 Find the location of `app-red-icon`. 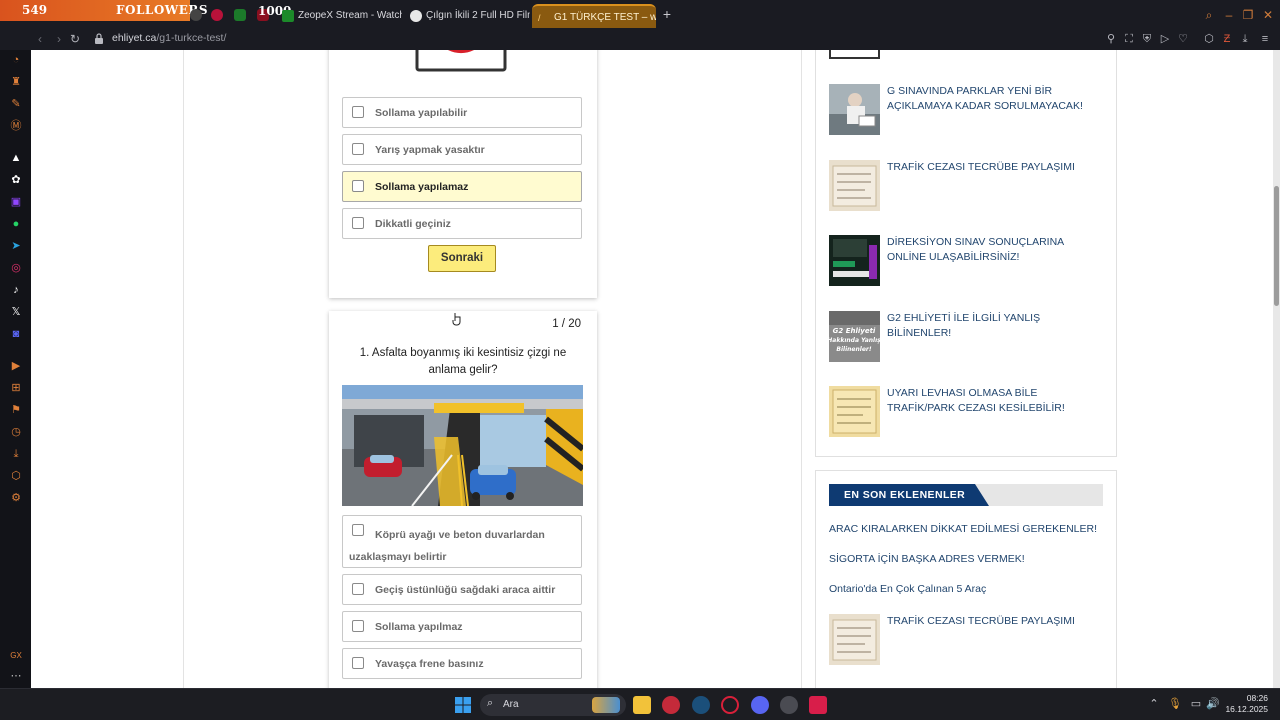

app-red-icon is located at coordinates (671, 705).